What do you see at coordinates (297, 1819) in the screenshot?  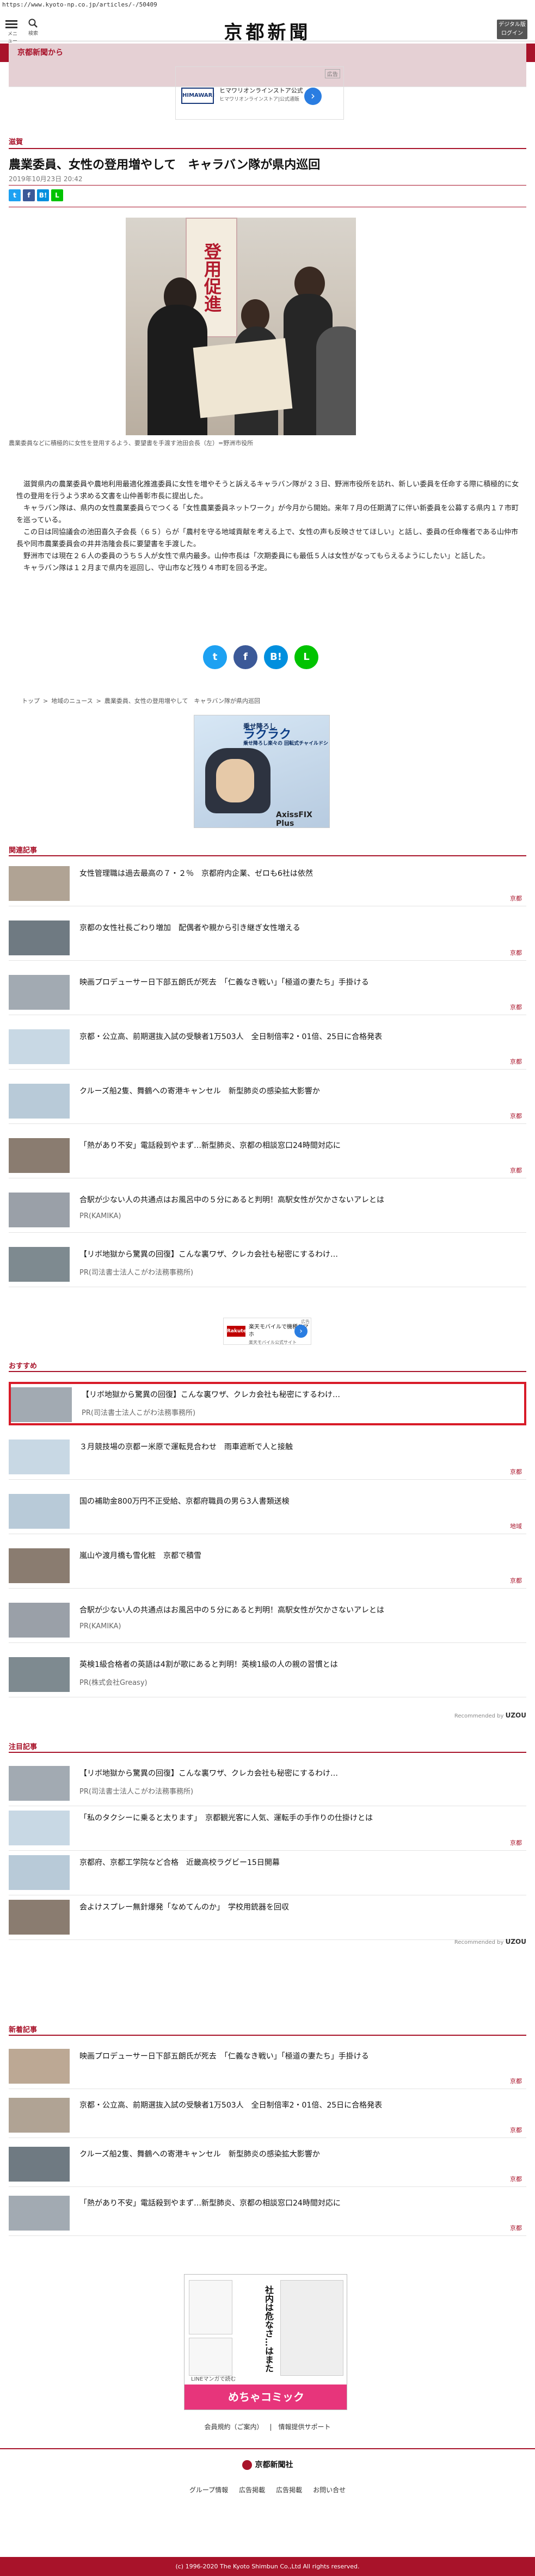 I see `item-title: 「私のタクシーに乗ると太ります」 京都観光客に人気、運転手の手作りの仕掛けとは` at bounding box center [297, 1819].